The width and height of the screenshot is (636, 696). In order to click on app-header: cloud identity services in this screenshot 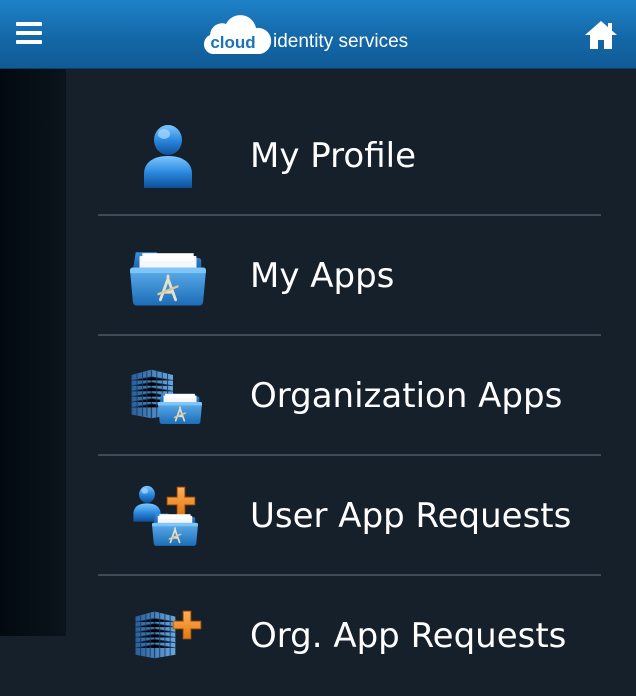, I will do `click(318, 34)`.